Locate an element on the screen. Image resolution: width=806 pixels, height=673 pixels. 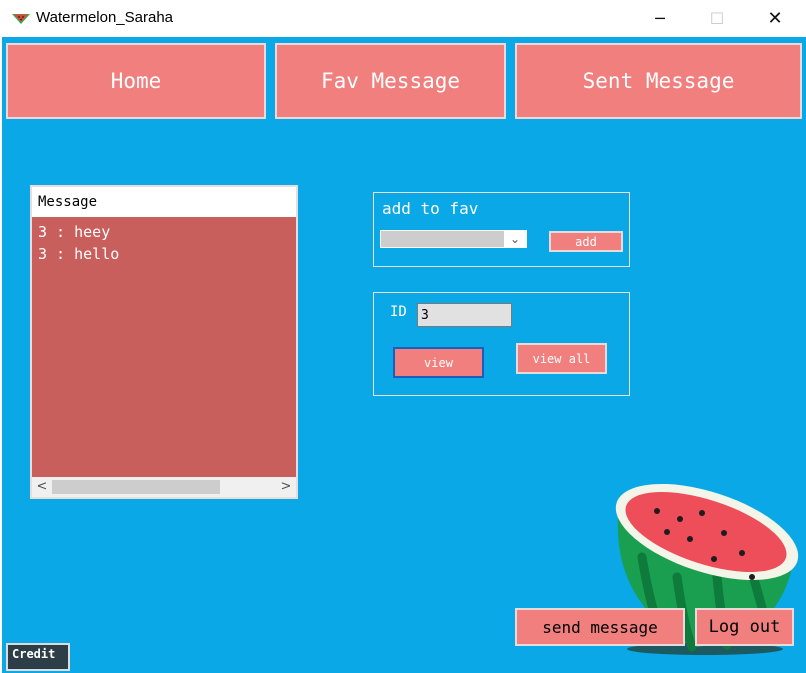
log-out-button: Log out is located at coordinates (744, 627).